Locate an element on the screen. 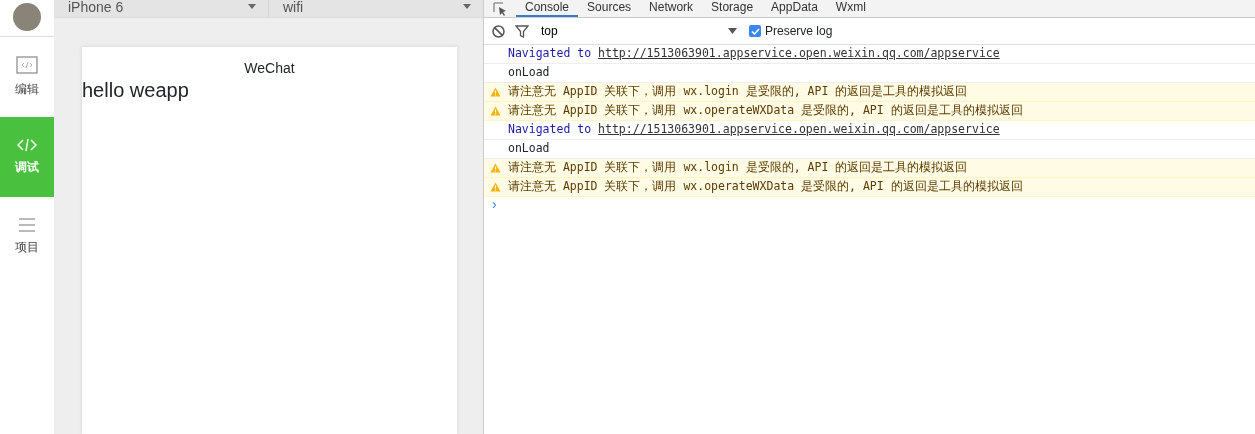 The height and width of the screenshot is (434, 1255). devtools-tab: Wxml is located at coordinates (850, 9).